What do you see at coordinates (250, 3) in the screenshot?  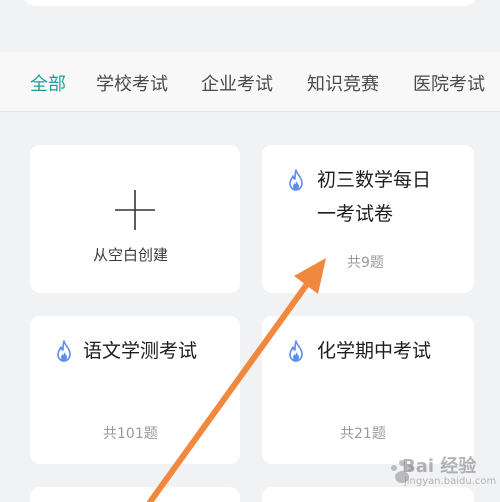 I see `top-card` at bounding box center [250, 3].